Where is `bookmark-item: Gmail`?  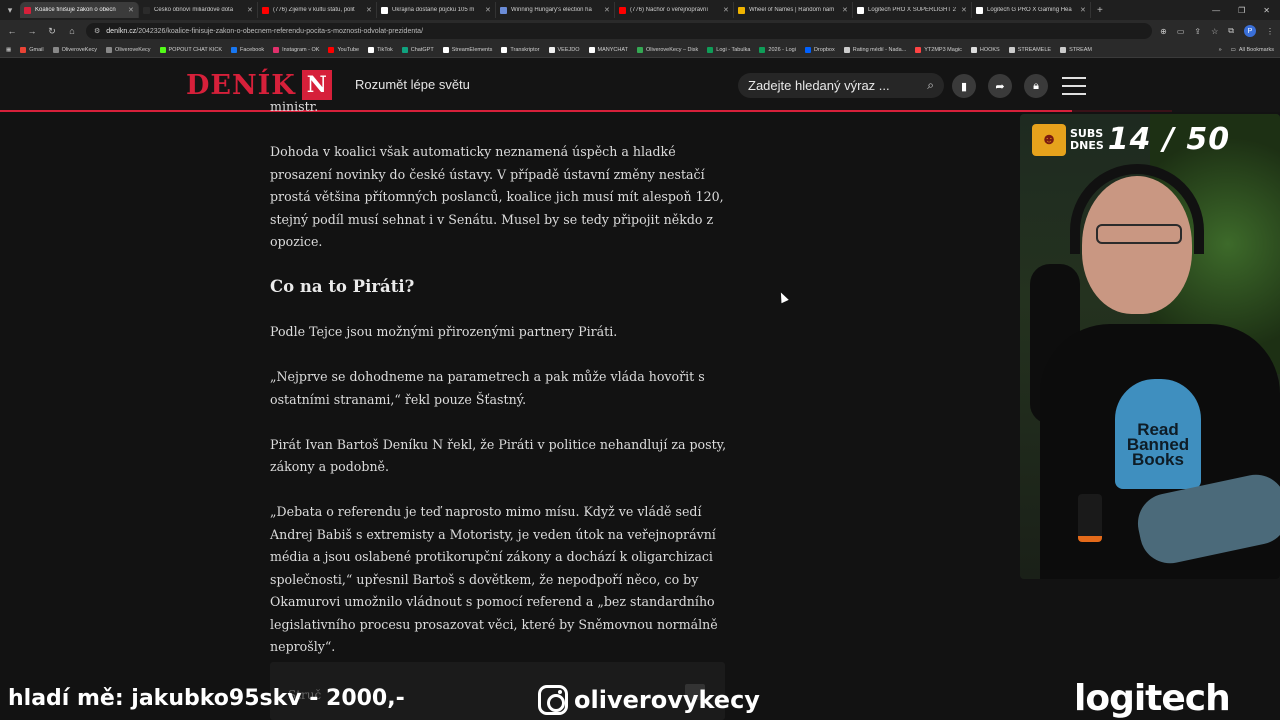 bookmark-item: Gmail is located at coordinates (32, 49).